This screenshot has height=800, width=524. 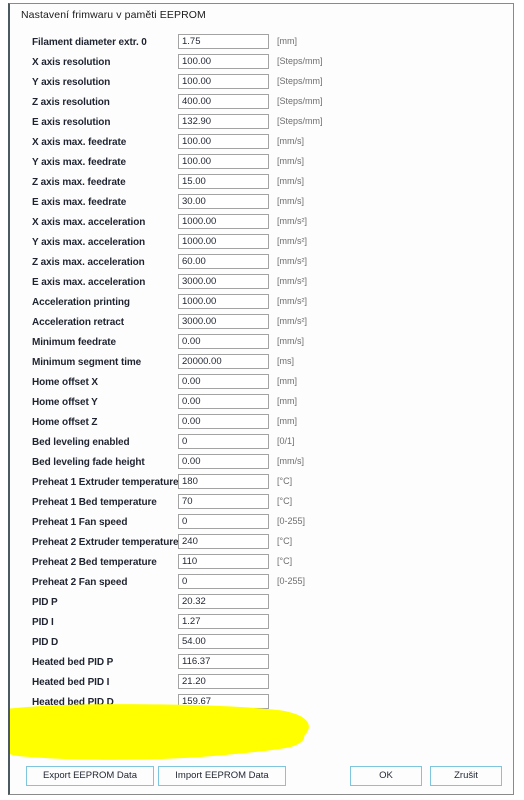 I want to click on setting-row: PID I, so click(x=261, y=624).